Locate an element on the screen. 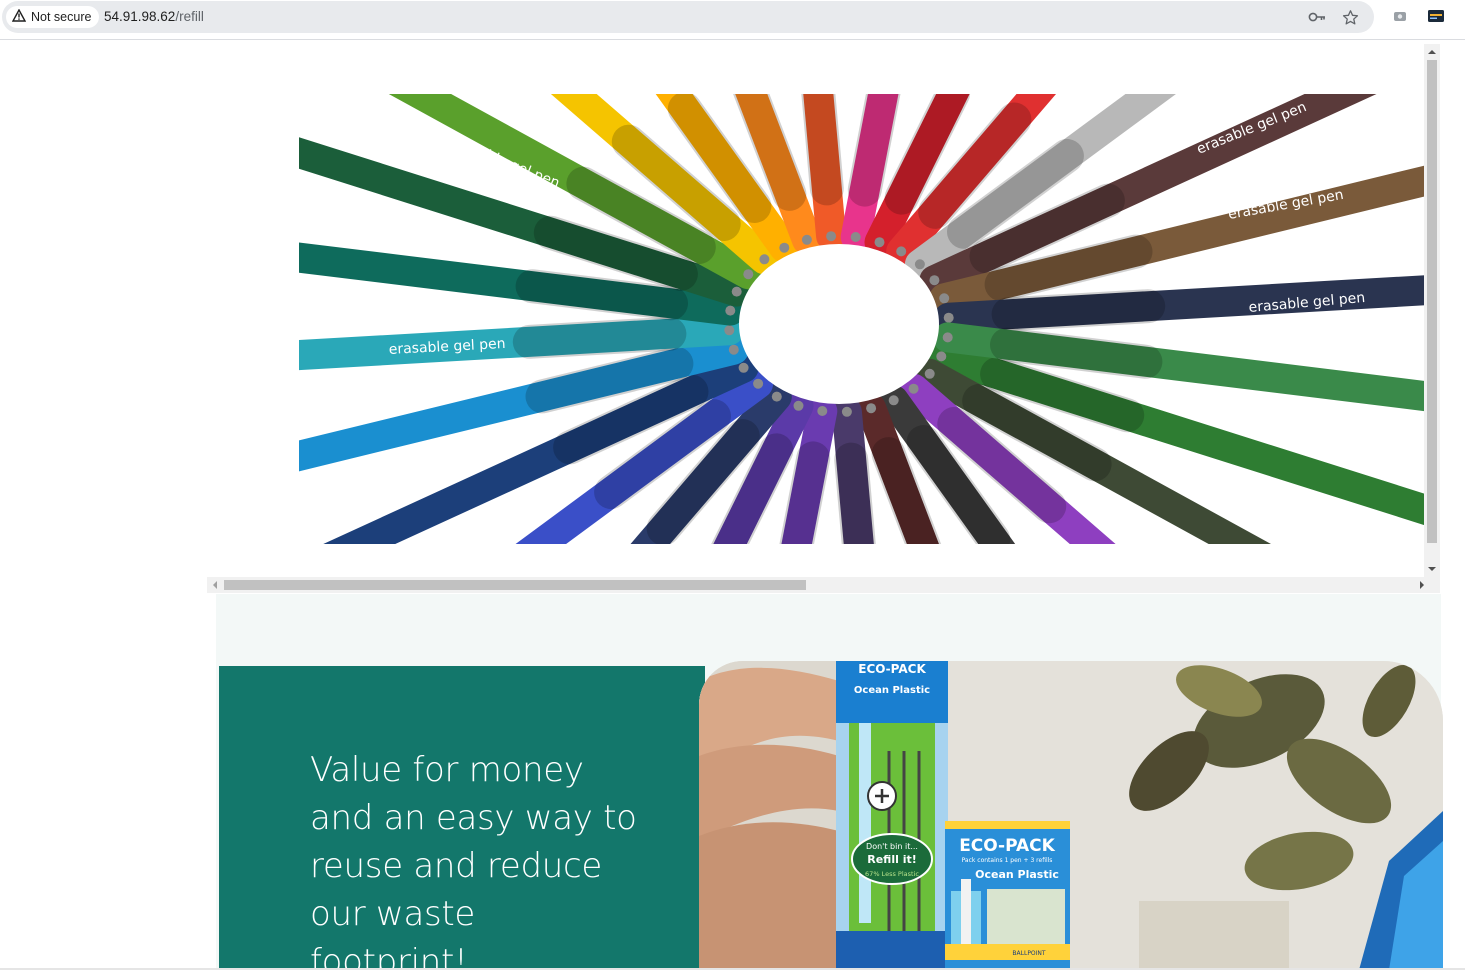 The width and height of the screenshot is (1465, 970). url-host: 54.91.98.62 is located at coordinates (140, 16).